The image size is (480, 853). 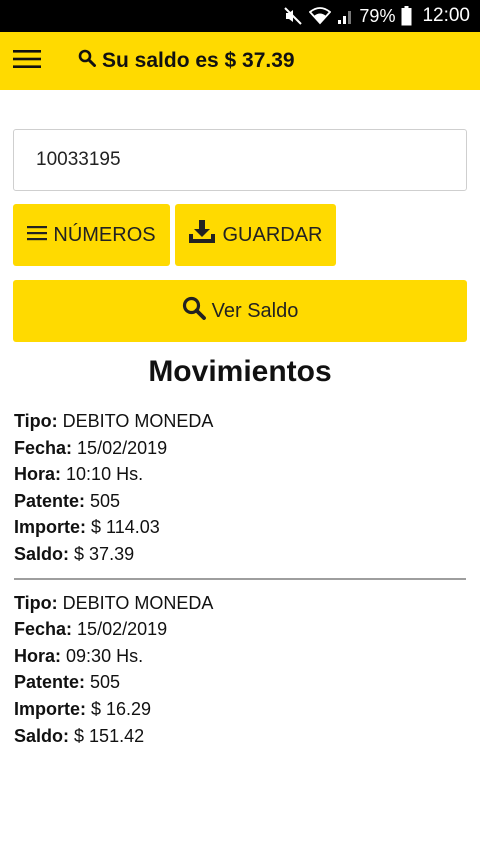 I want to click on list-icon, so click(x=37, y=235).